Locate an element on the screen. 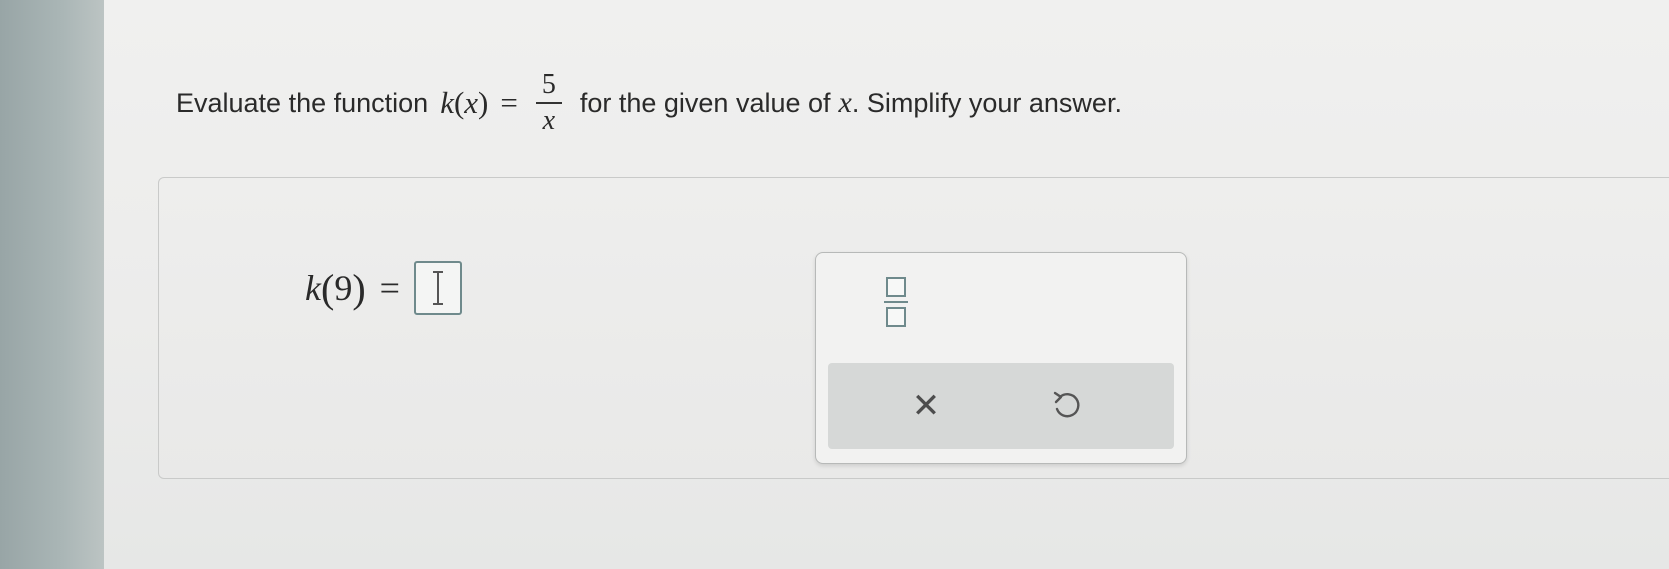  answer-expression: k ( 9 ) = is located at coordinates (383, 288).